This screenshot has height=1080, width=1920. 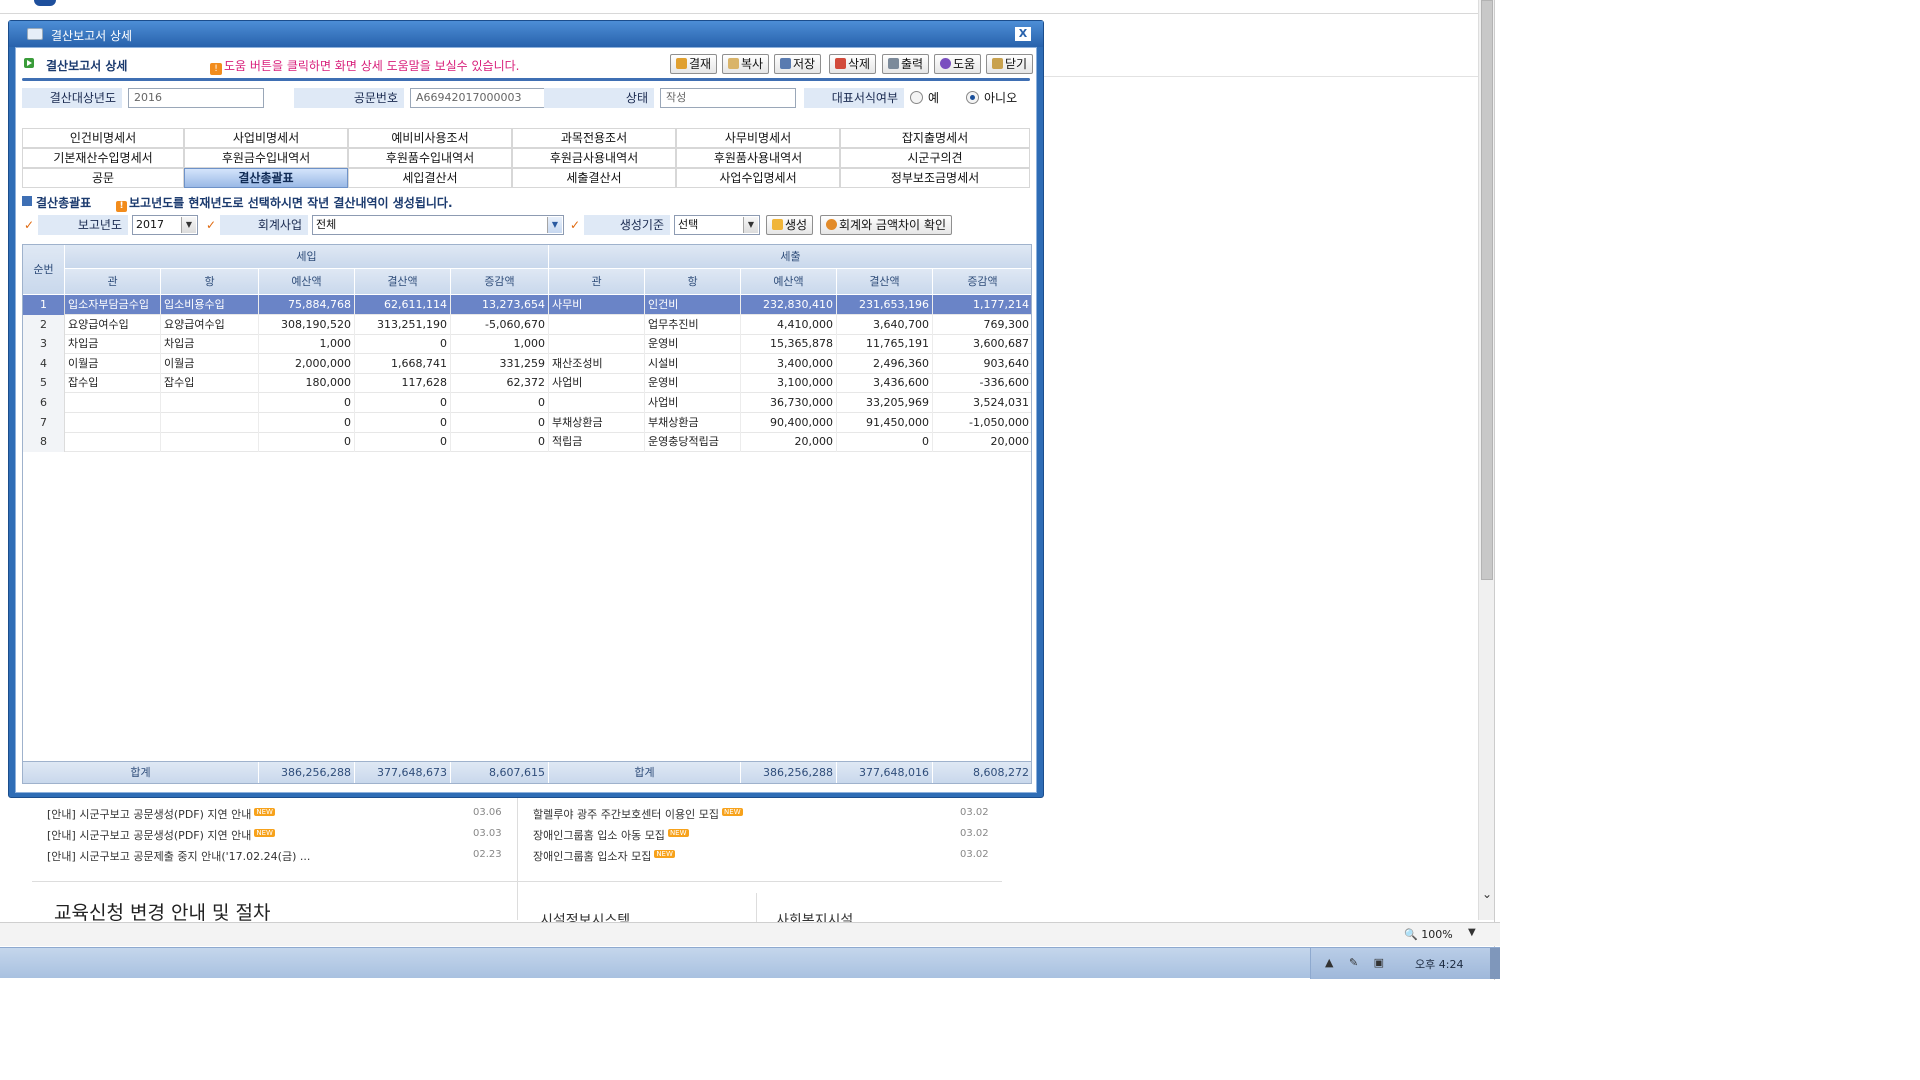 I want to click on tab-donation-usage: 후원금사용내역서, so click(x=594, y=158).